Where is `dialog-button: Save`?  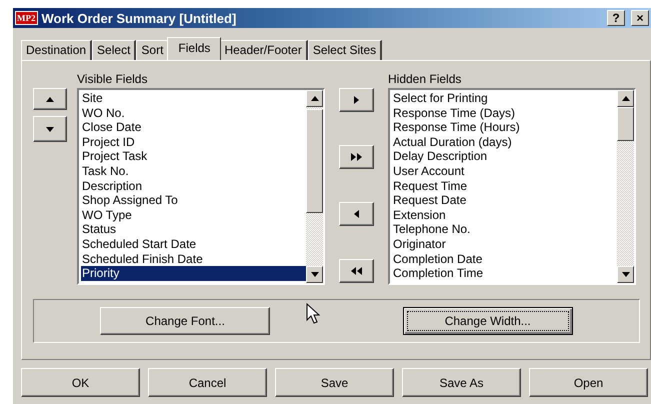 dialog-button: Save is located at coordinates (334, 382).